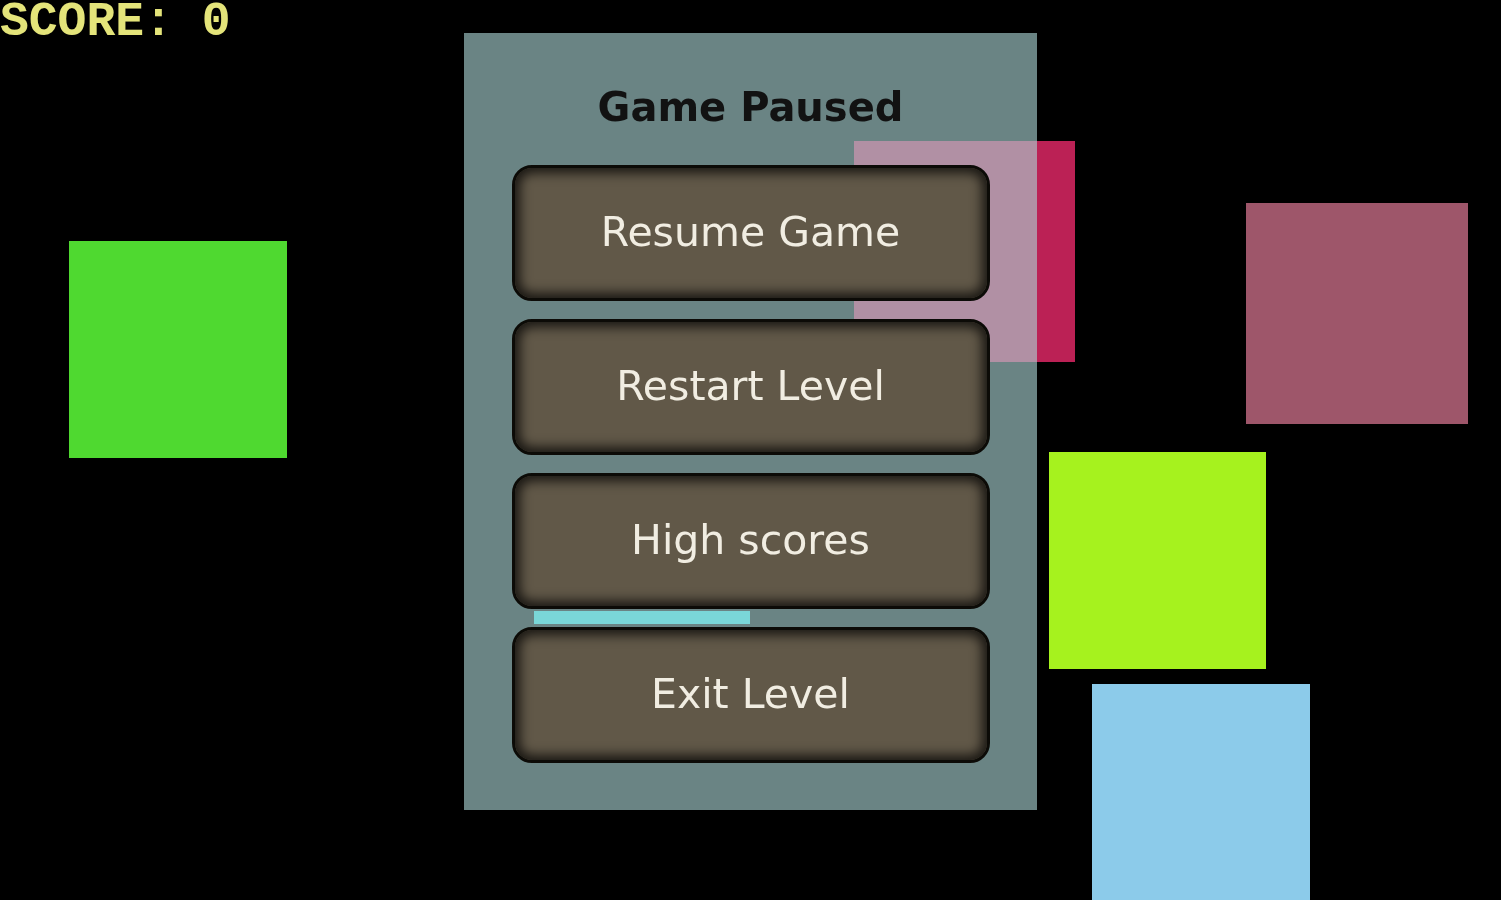 The image size is (1501, 900). Describe the element at coordinates (115, 22) in the screenshot. I see `score-text: SCORE: 0` at that location.